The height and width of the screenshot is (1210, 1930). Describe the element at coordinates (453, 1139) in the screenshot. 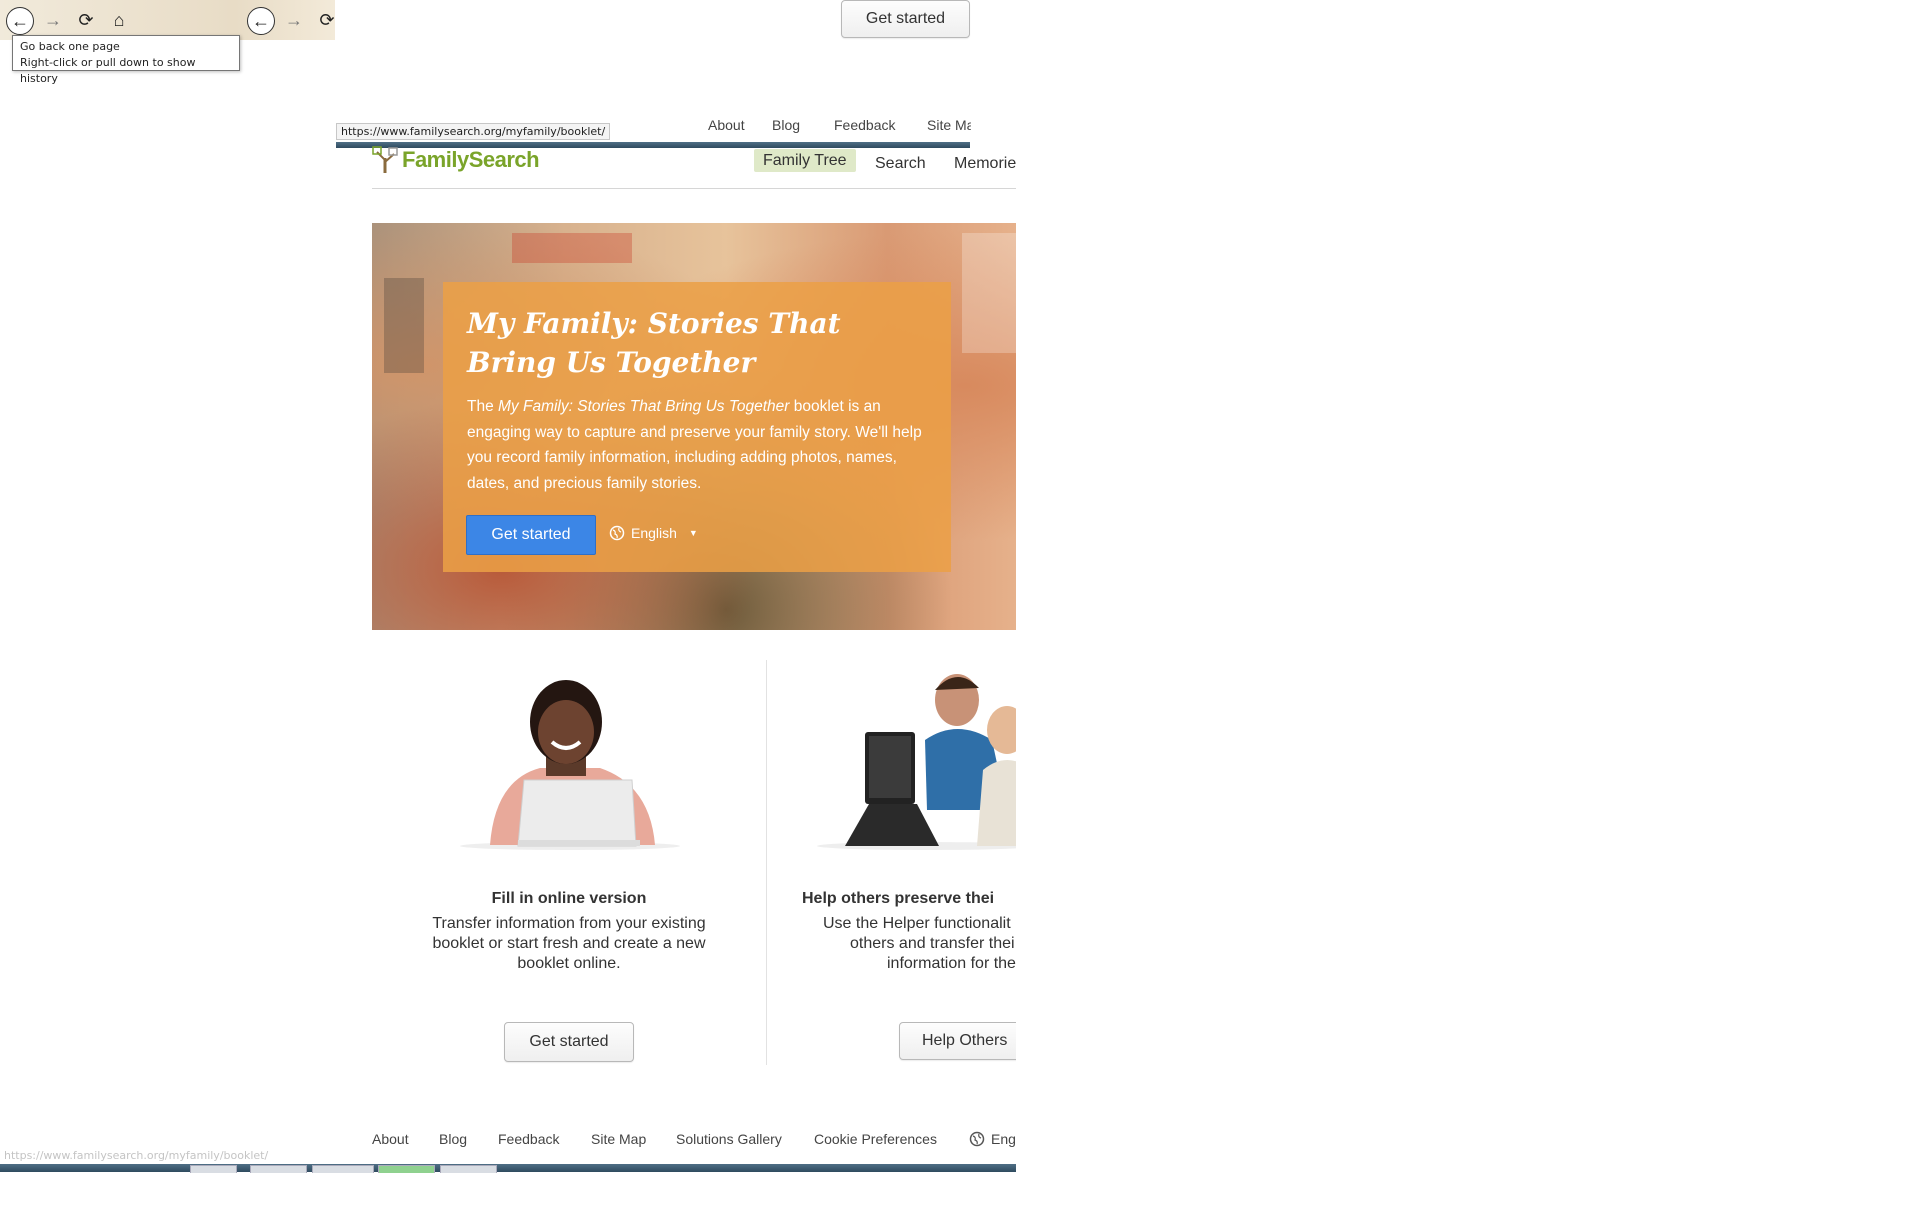

I see `footer-link-blog: Blog` at that location.